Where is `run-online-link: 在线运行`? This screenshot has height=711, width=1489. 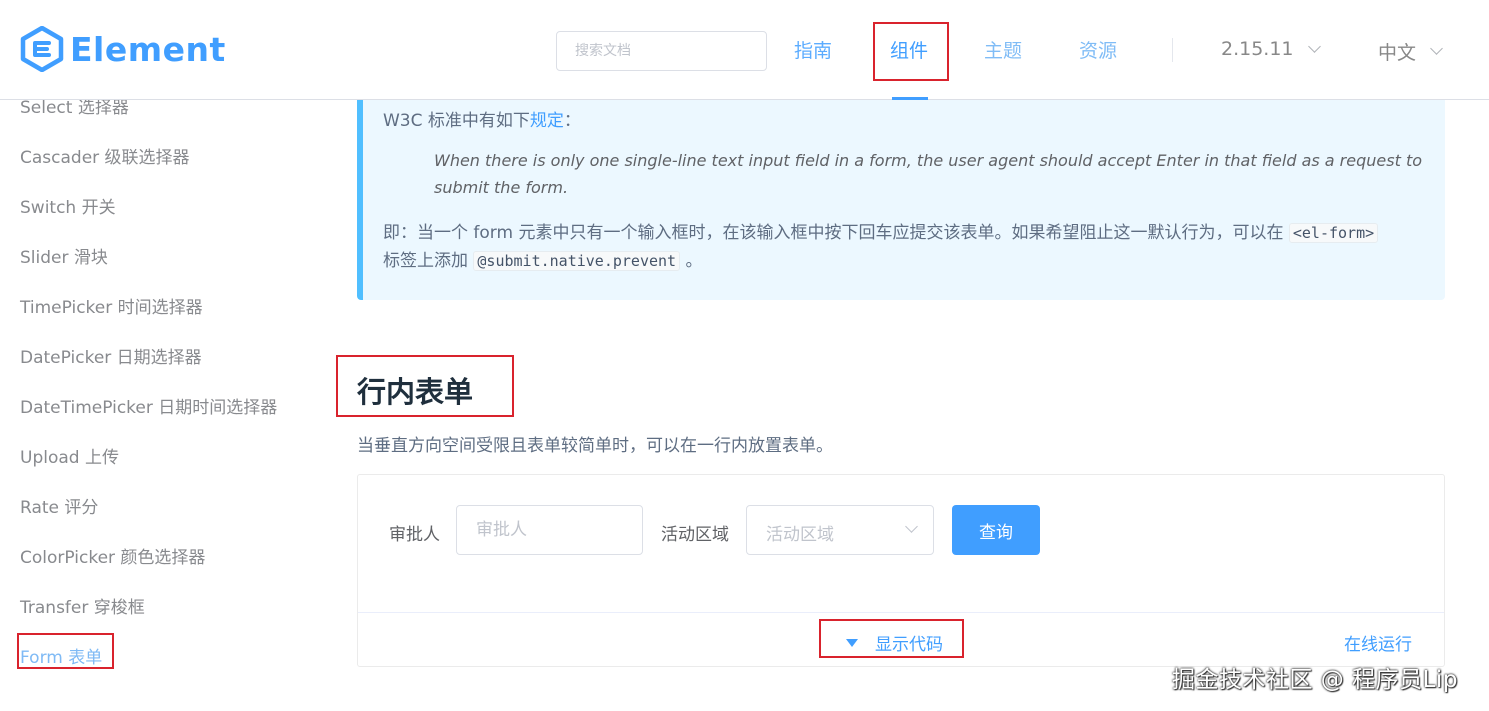 run-online-link: 在线运行 is located at coordinates (1378, 642).